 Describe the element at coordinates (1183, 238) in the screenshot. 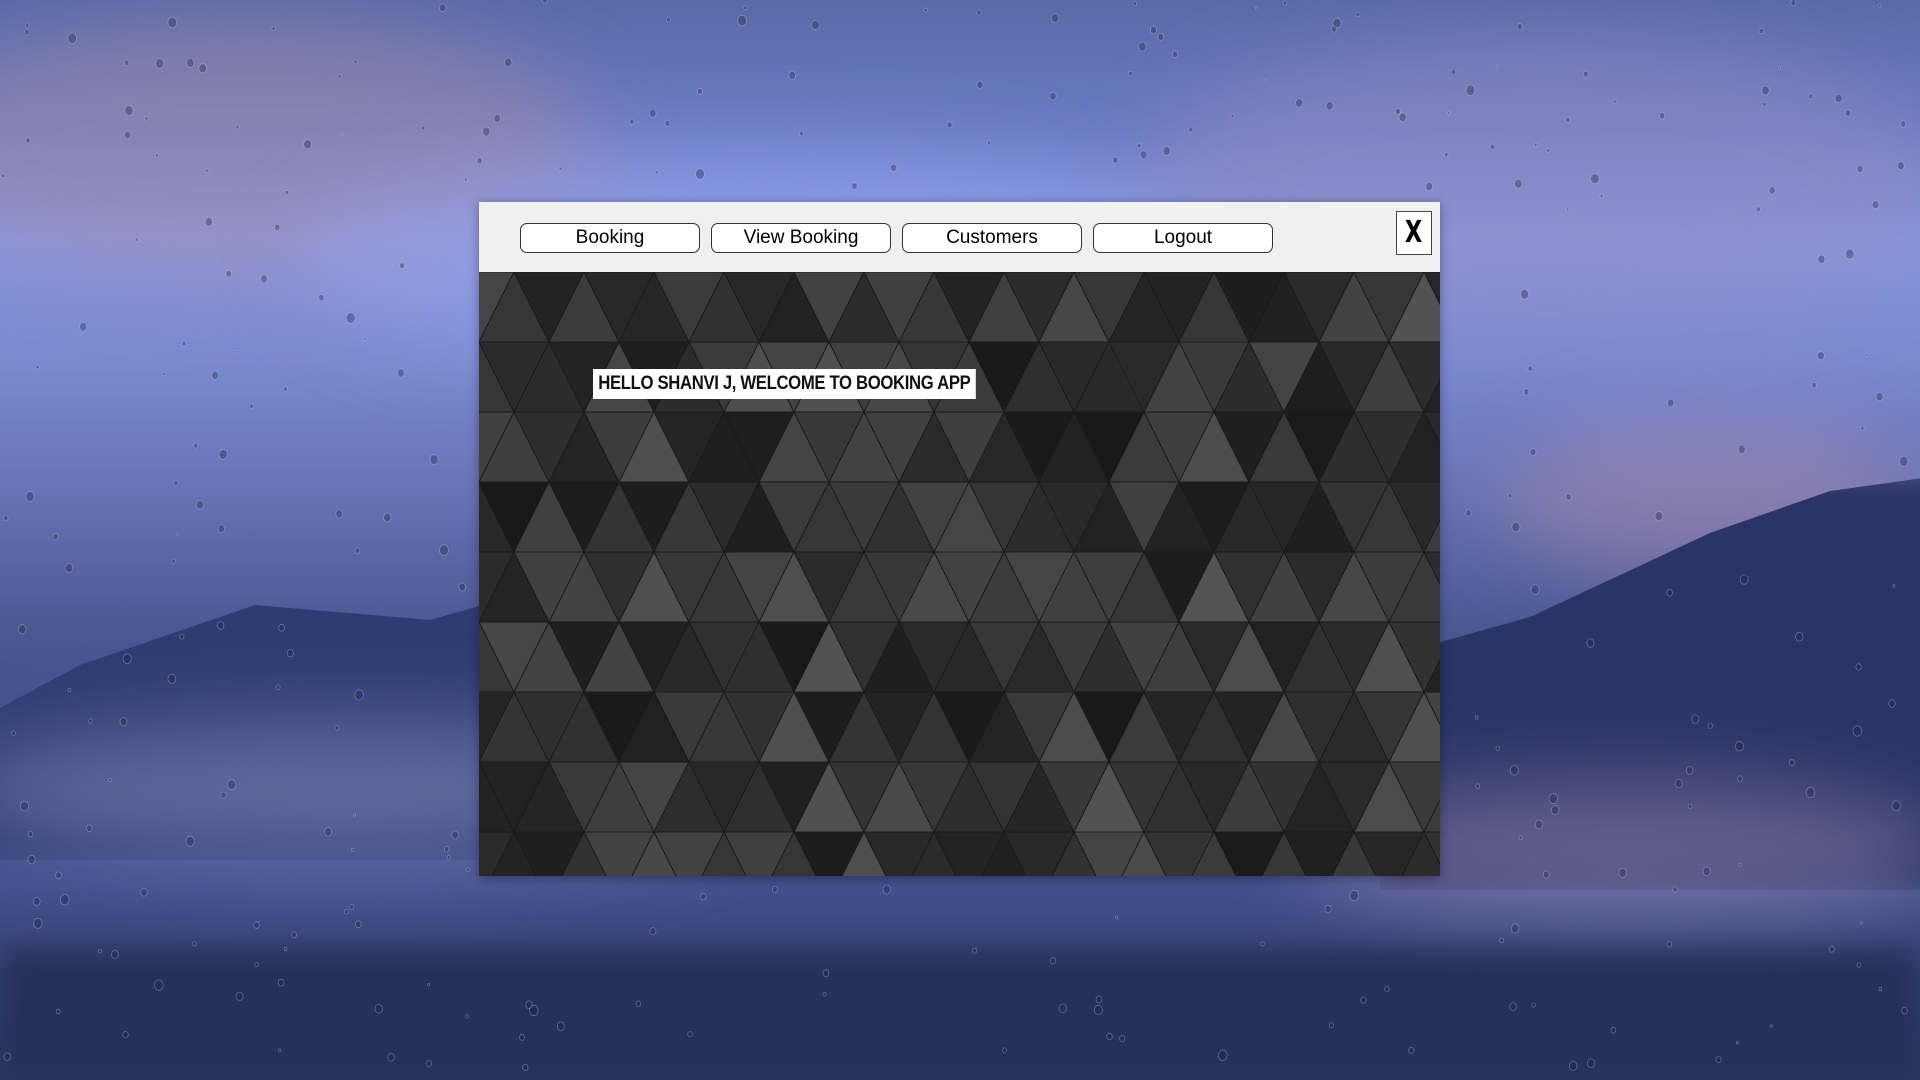

I see `logout-button: Logout` at that location.